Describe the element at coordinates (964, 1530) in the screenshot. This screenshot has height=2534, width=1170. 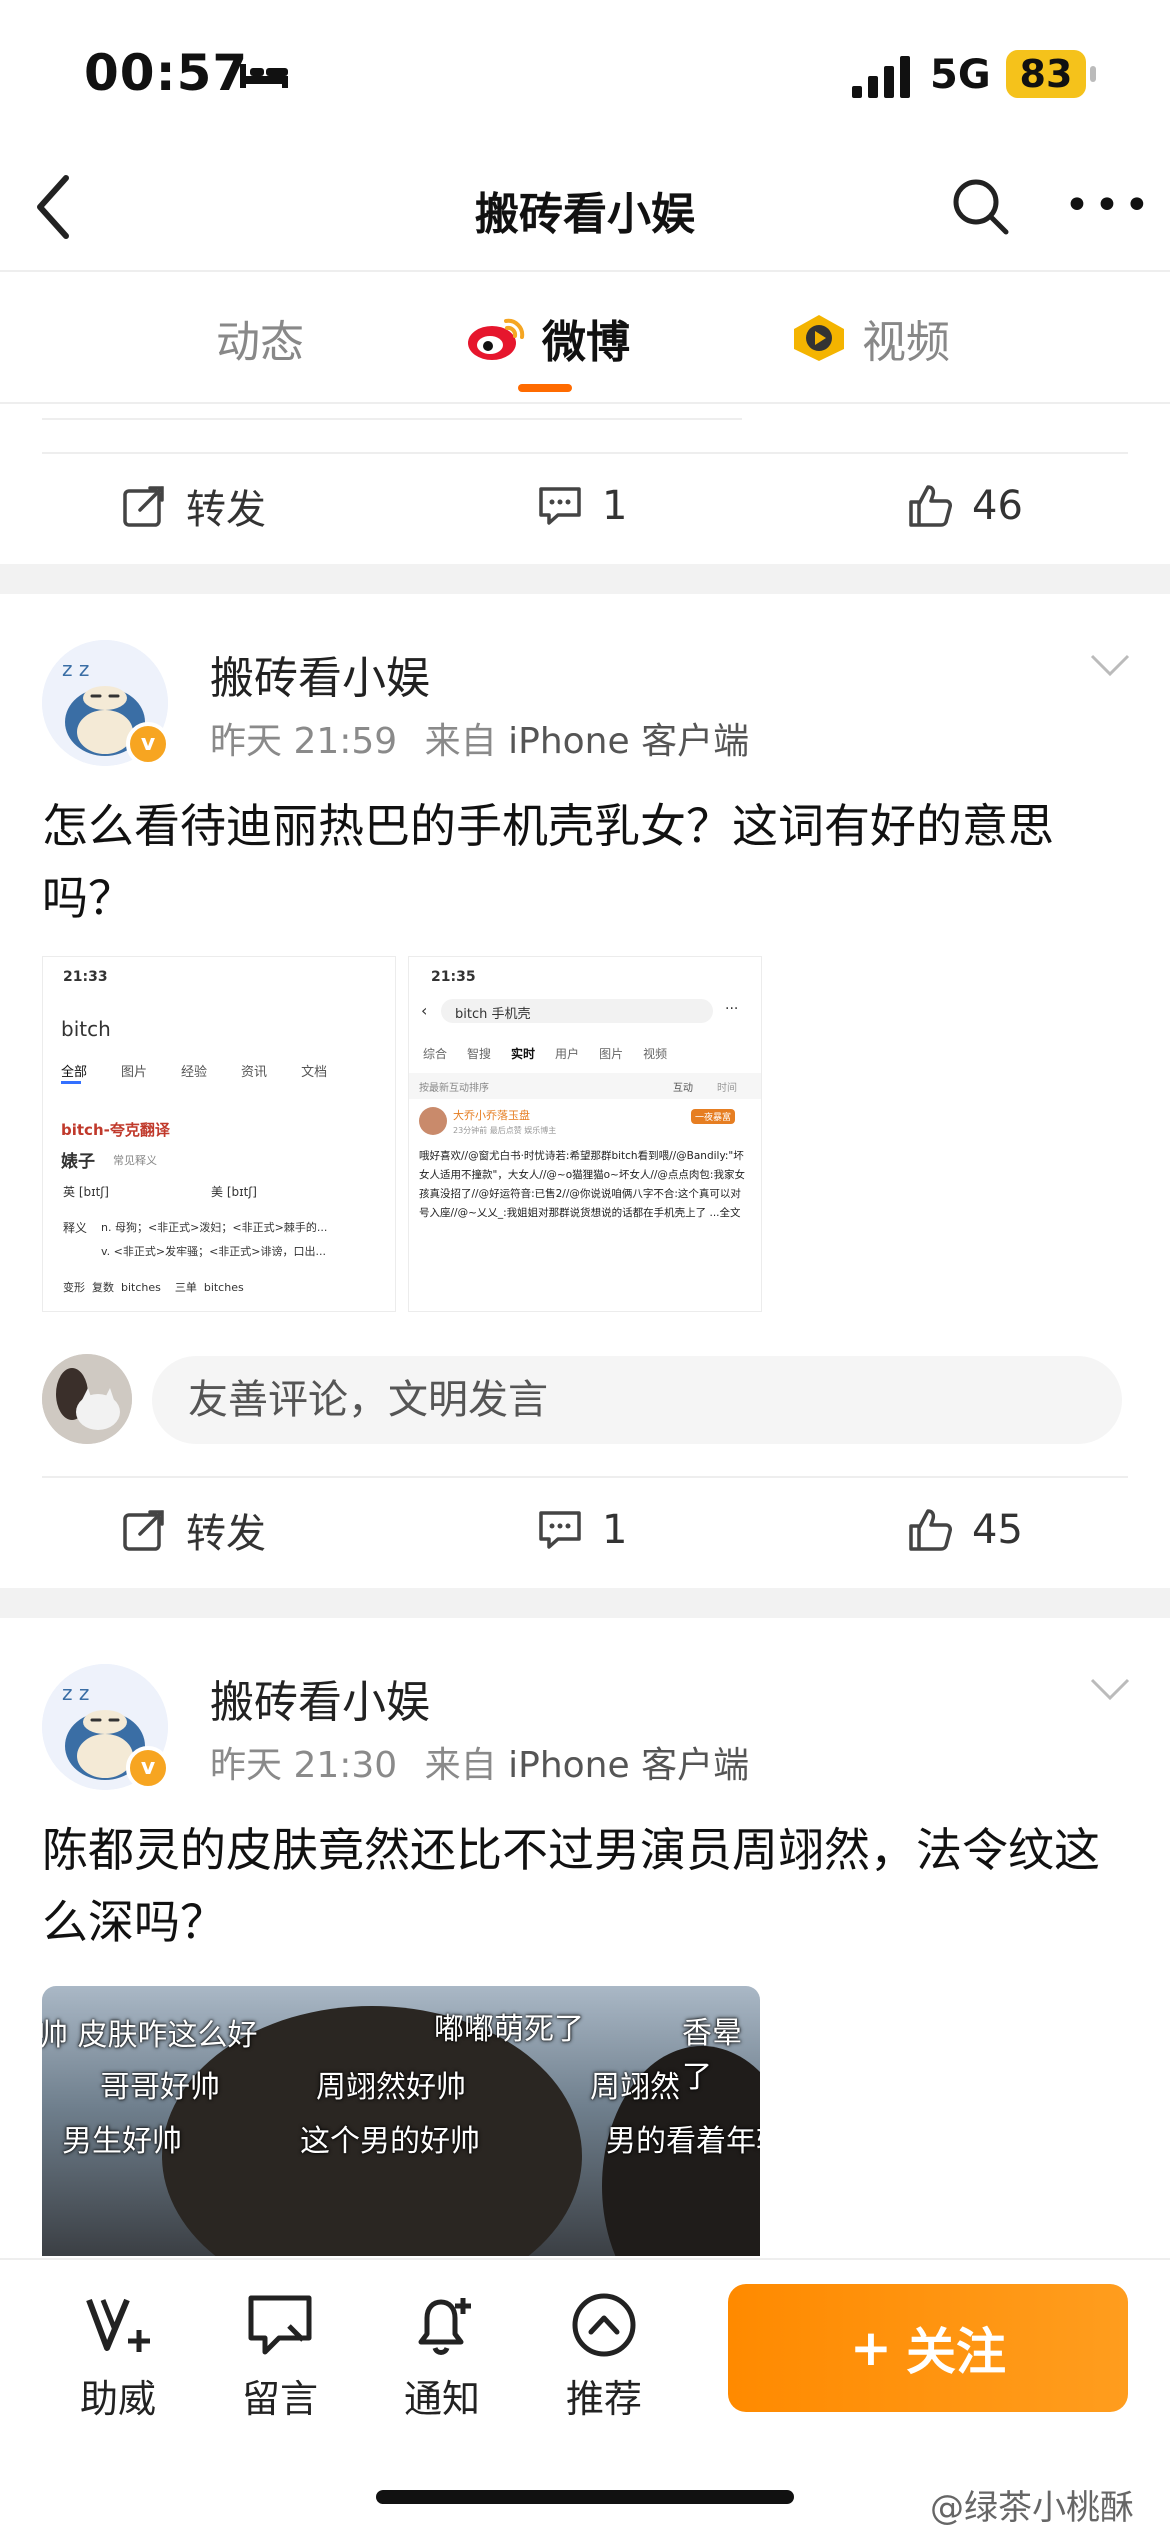
I see `like-button: 45` at that location.